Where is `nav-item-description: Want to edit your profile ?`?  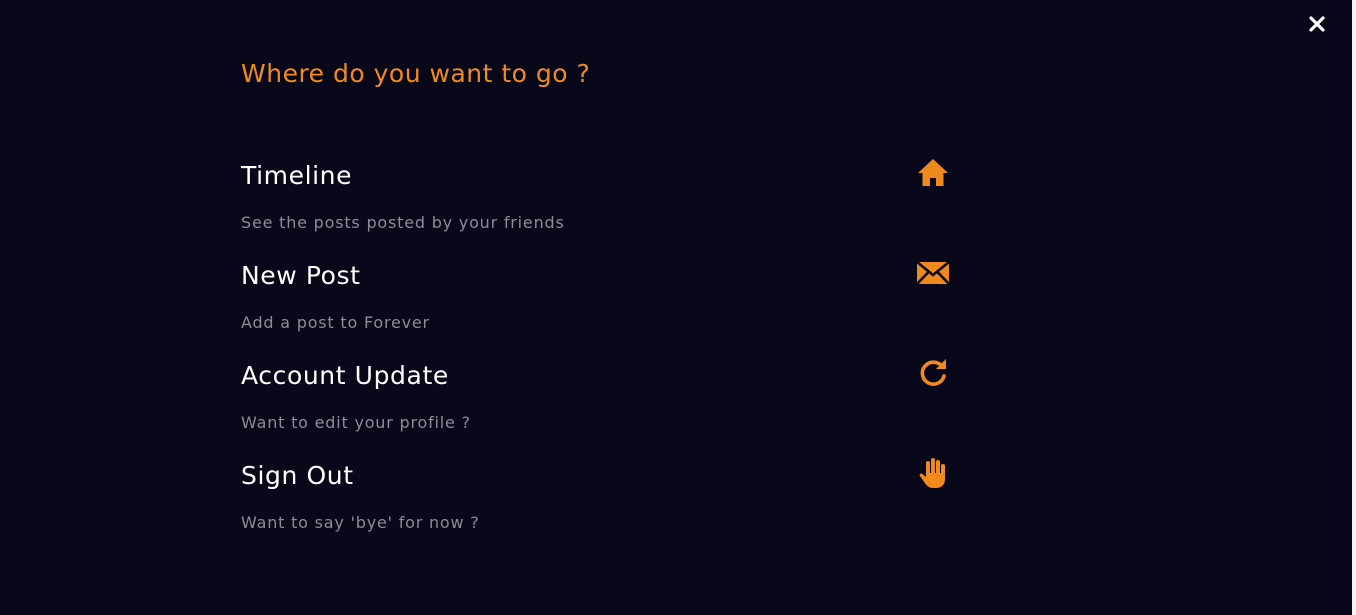
nav-item-description: Want to edit your profile ? is located at coordinates (356, 422).